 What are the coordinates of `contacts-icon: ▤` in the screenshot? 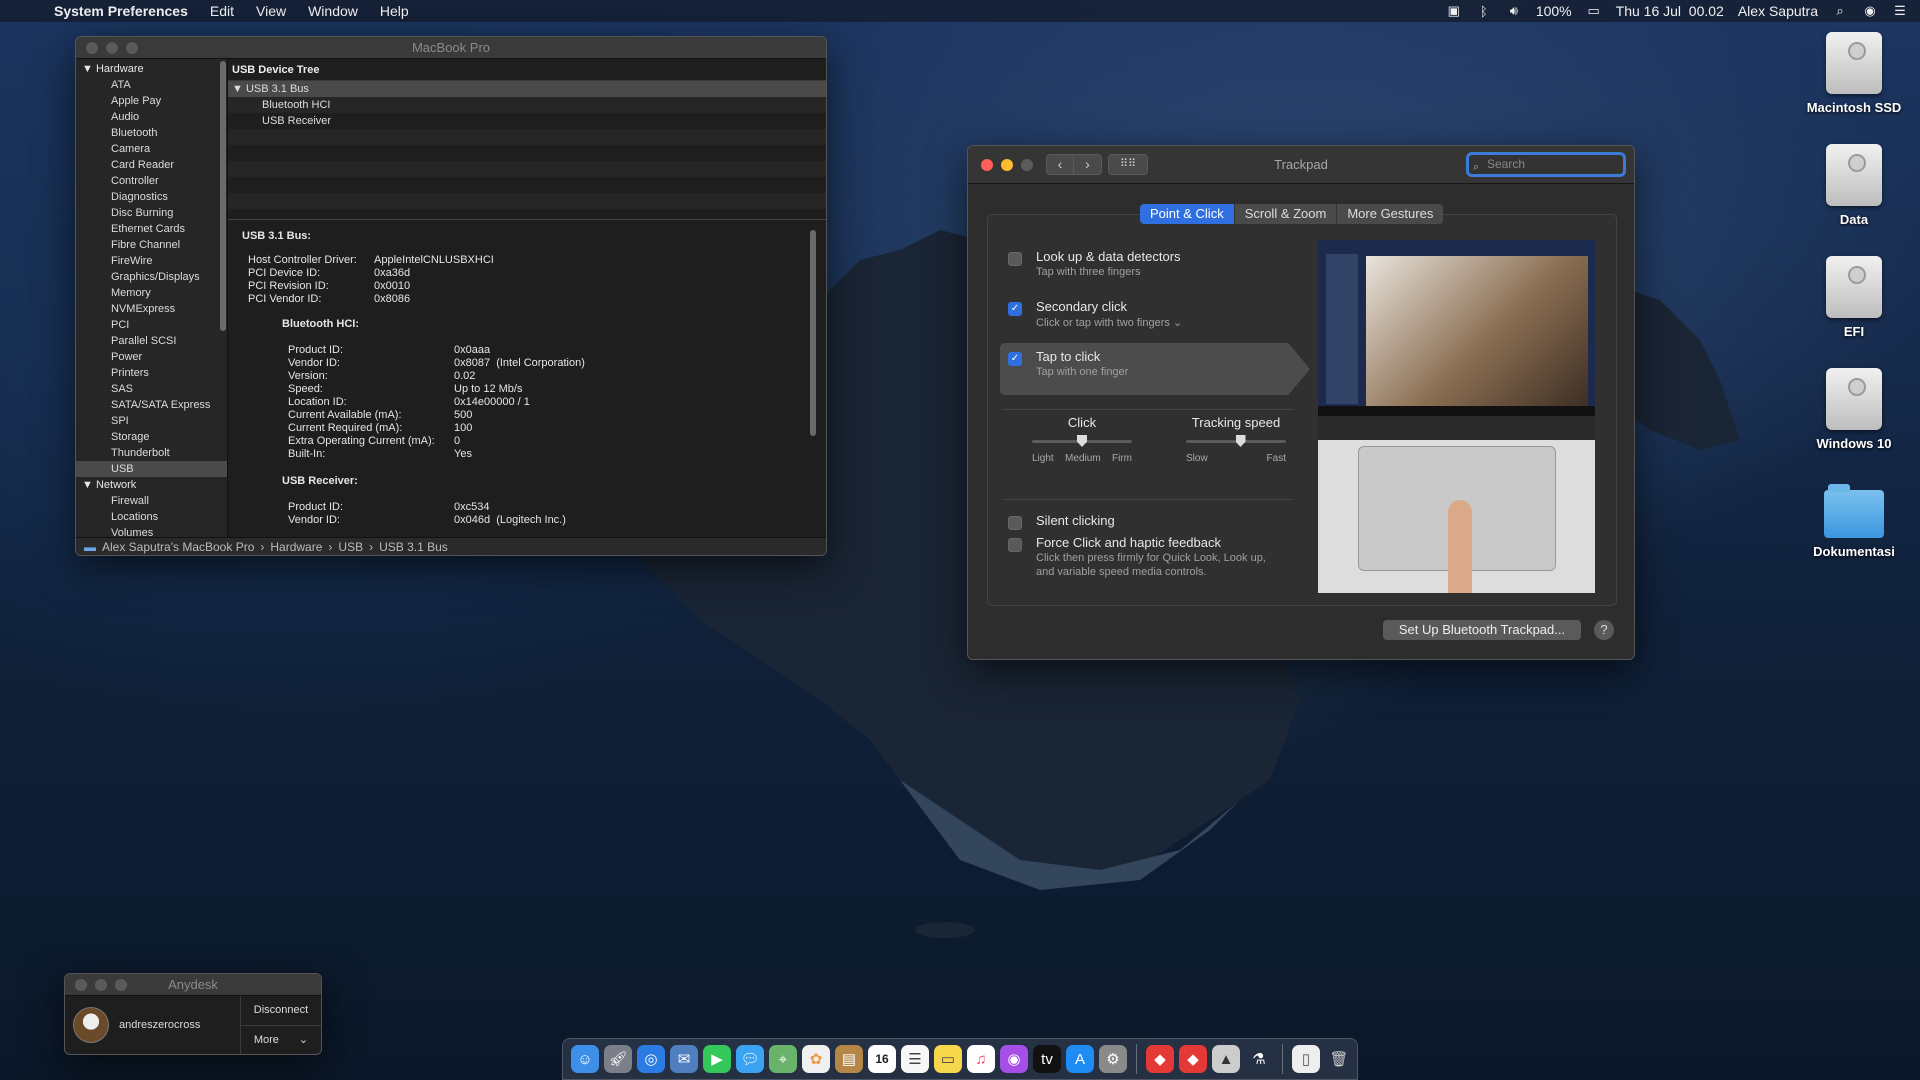 It's located at (849, 1059).